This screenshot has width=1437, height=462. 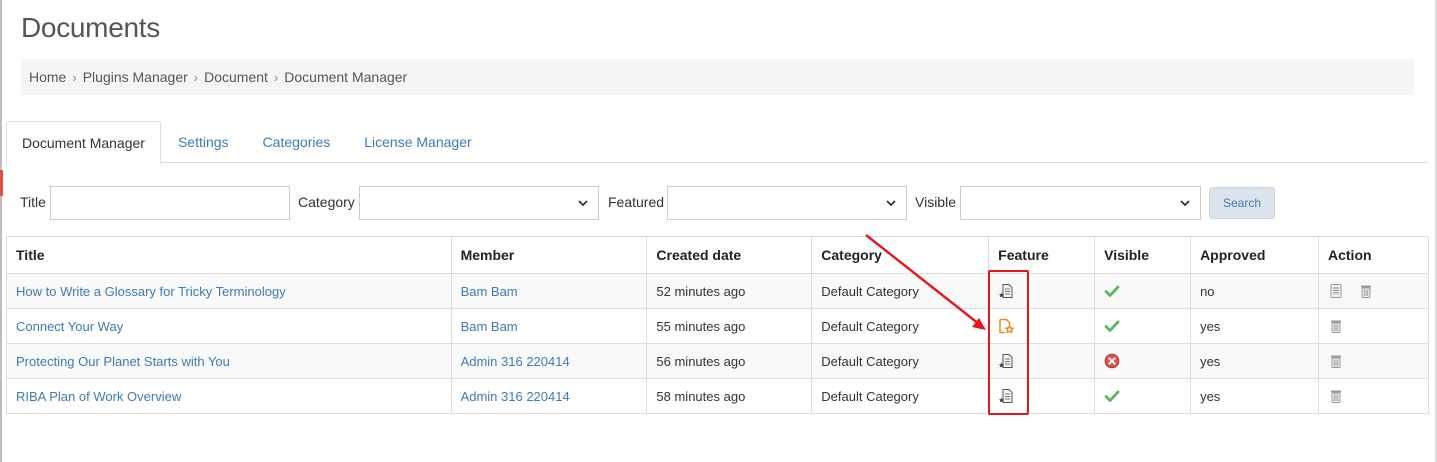 What do you see at coordinates (236, 77) in the screenshot?
I see `breadcrumb-document: Document` at bounding box center [236, 77].